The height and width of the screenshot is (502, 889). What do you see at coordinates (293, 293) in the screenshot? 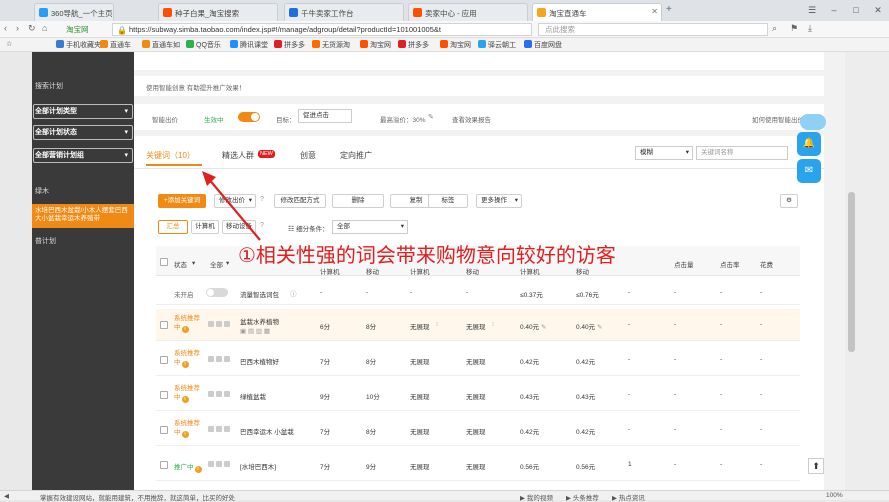
I see `info-icon: ⓘ` at bounding box center [293, 293].